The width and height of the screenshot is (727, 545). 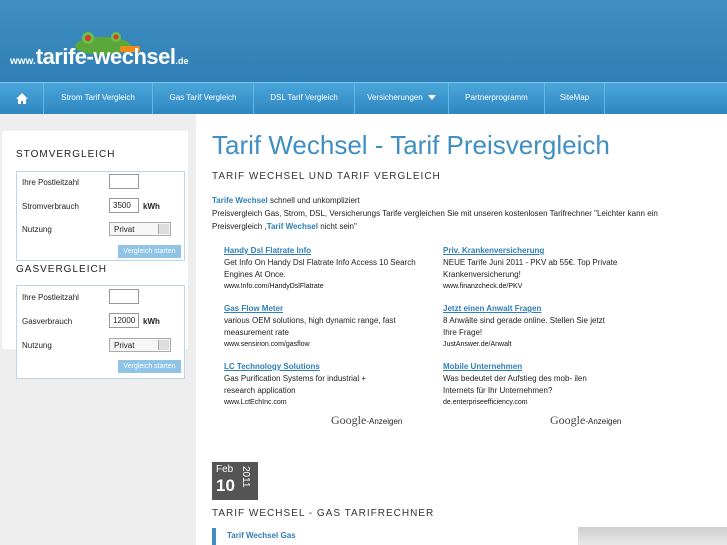 I want to click on strom-verbrauch-label: Stromverbrauch, so click(x=50, y=206).